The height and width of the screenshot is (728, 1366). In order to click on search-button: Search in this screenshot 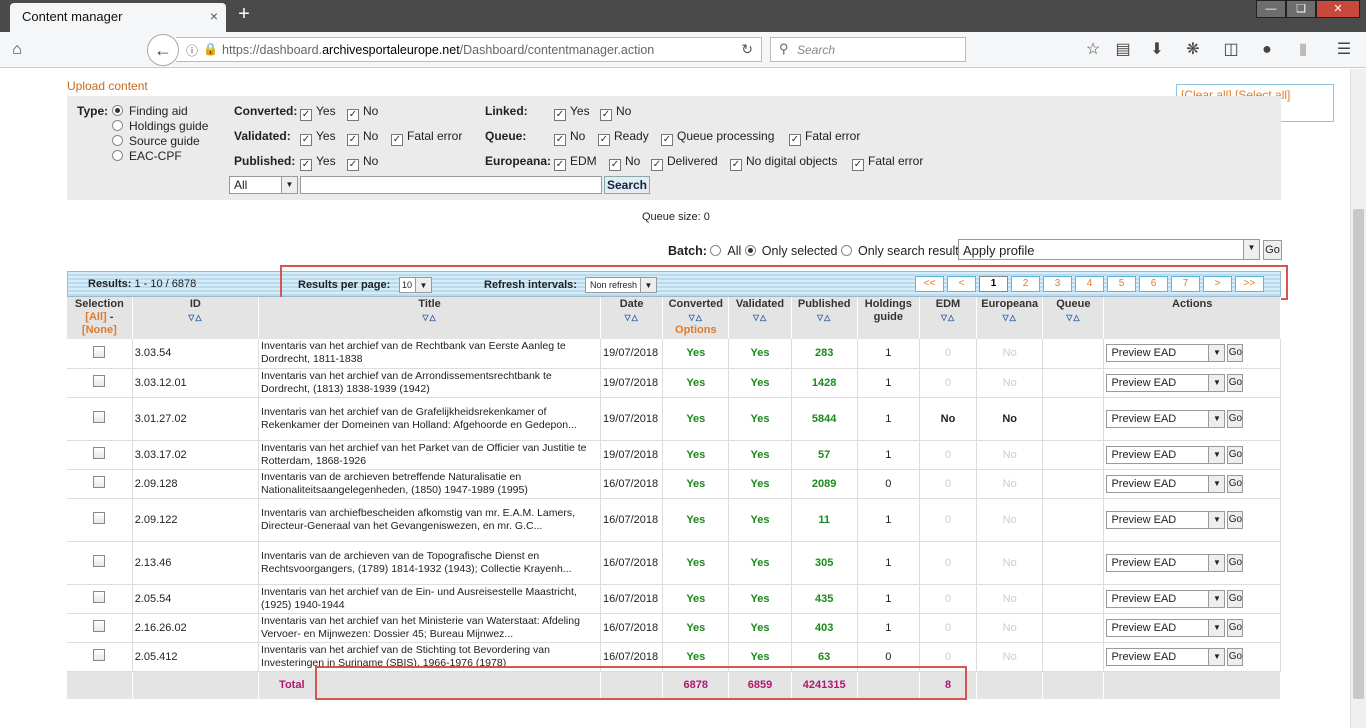, I will do `click(627, 185)`.